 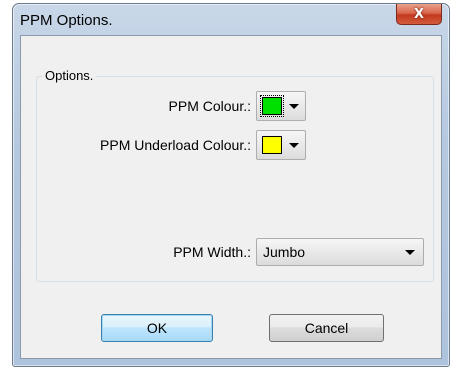 What do you see at coordinates (69, 75) in the screenshot?
I see `options-group-title: Options.` at bounding box center [69, 75].